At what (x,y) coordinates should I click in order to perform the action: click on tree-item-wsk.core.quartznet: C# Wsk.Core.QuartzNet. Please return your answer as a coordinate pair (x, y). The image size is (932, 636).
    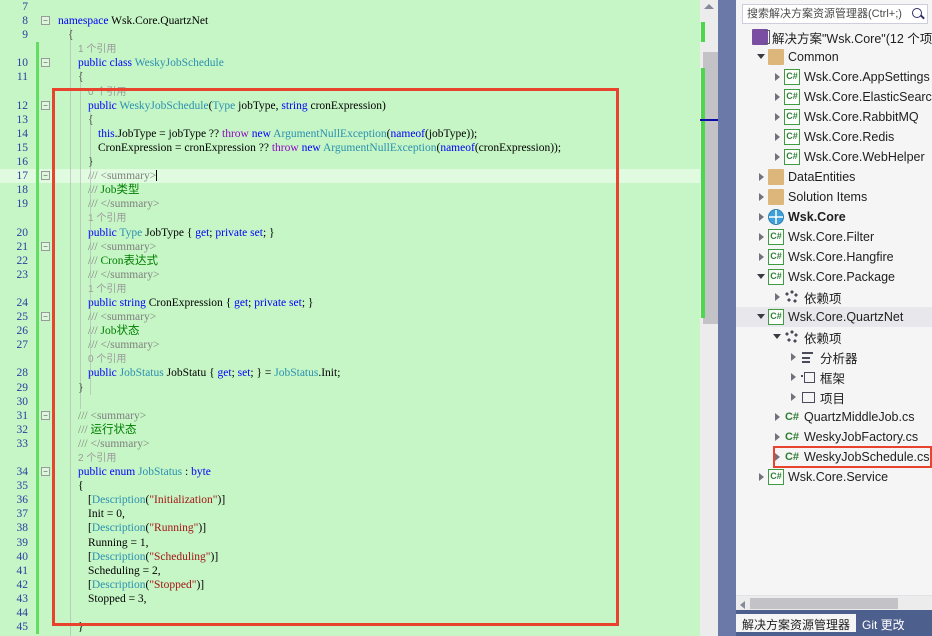
    Looking at the image, I should click on (834, 317).